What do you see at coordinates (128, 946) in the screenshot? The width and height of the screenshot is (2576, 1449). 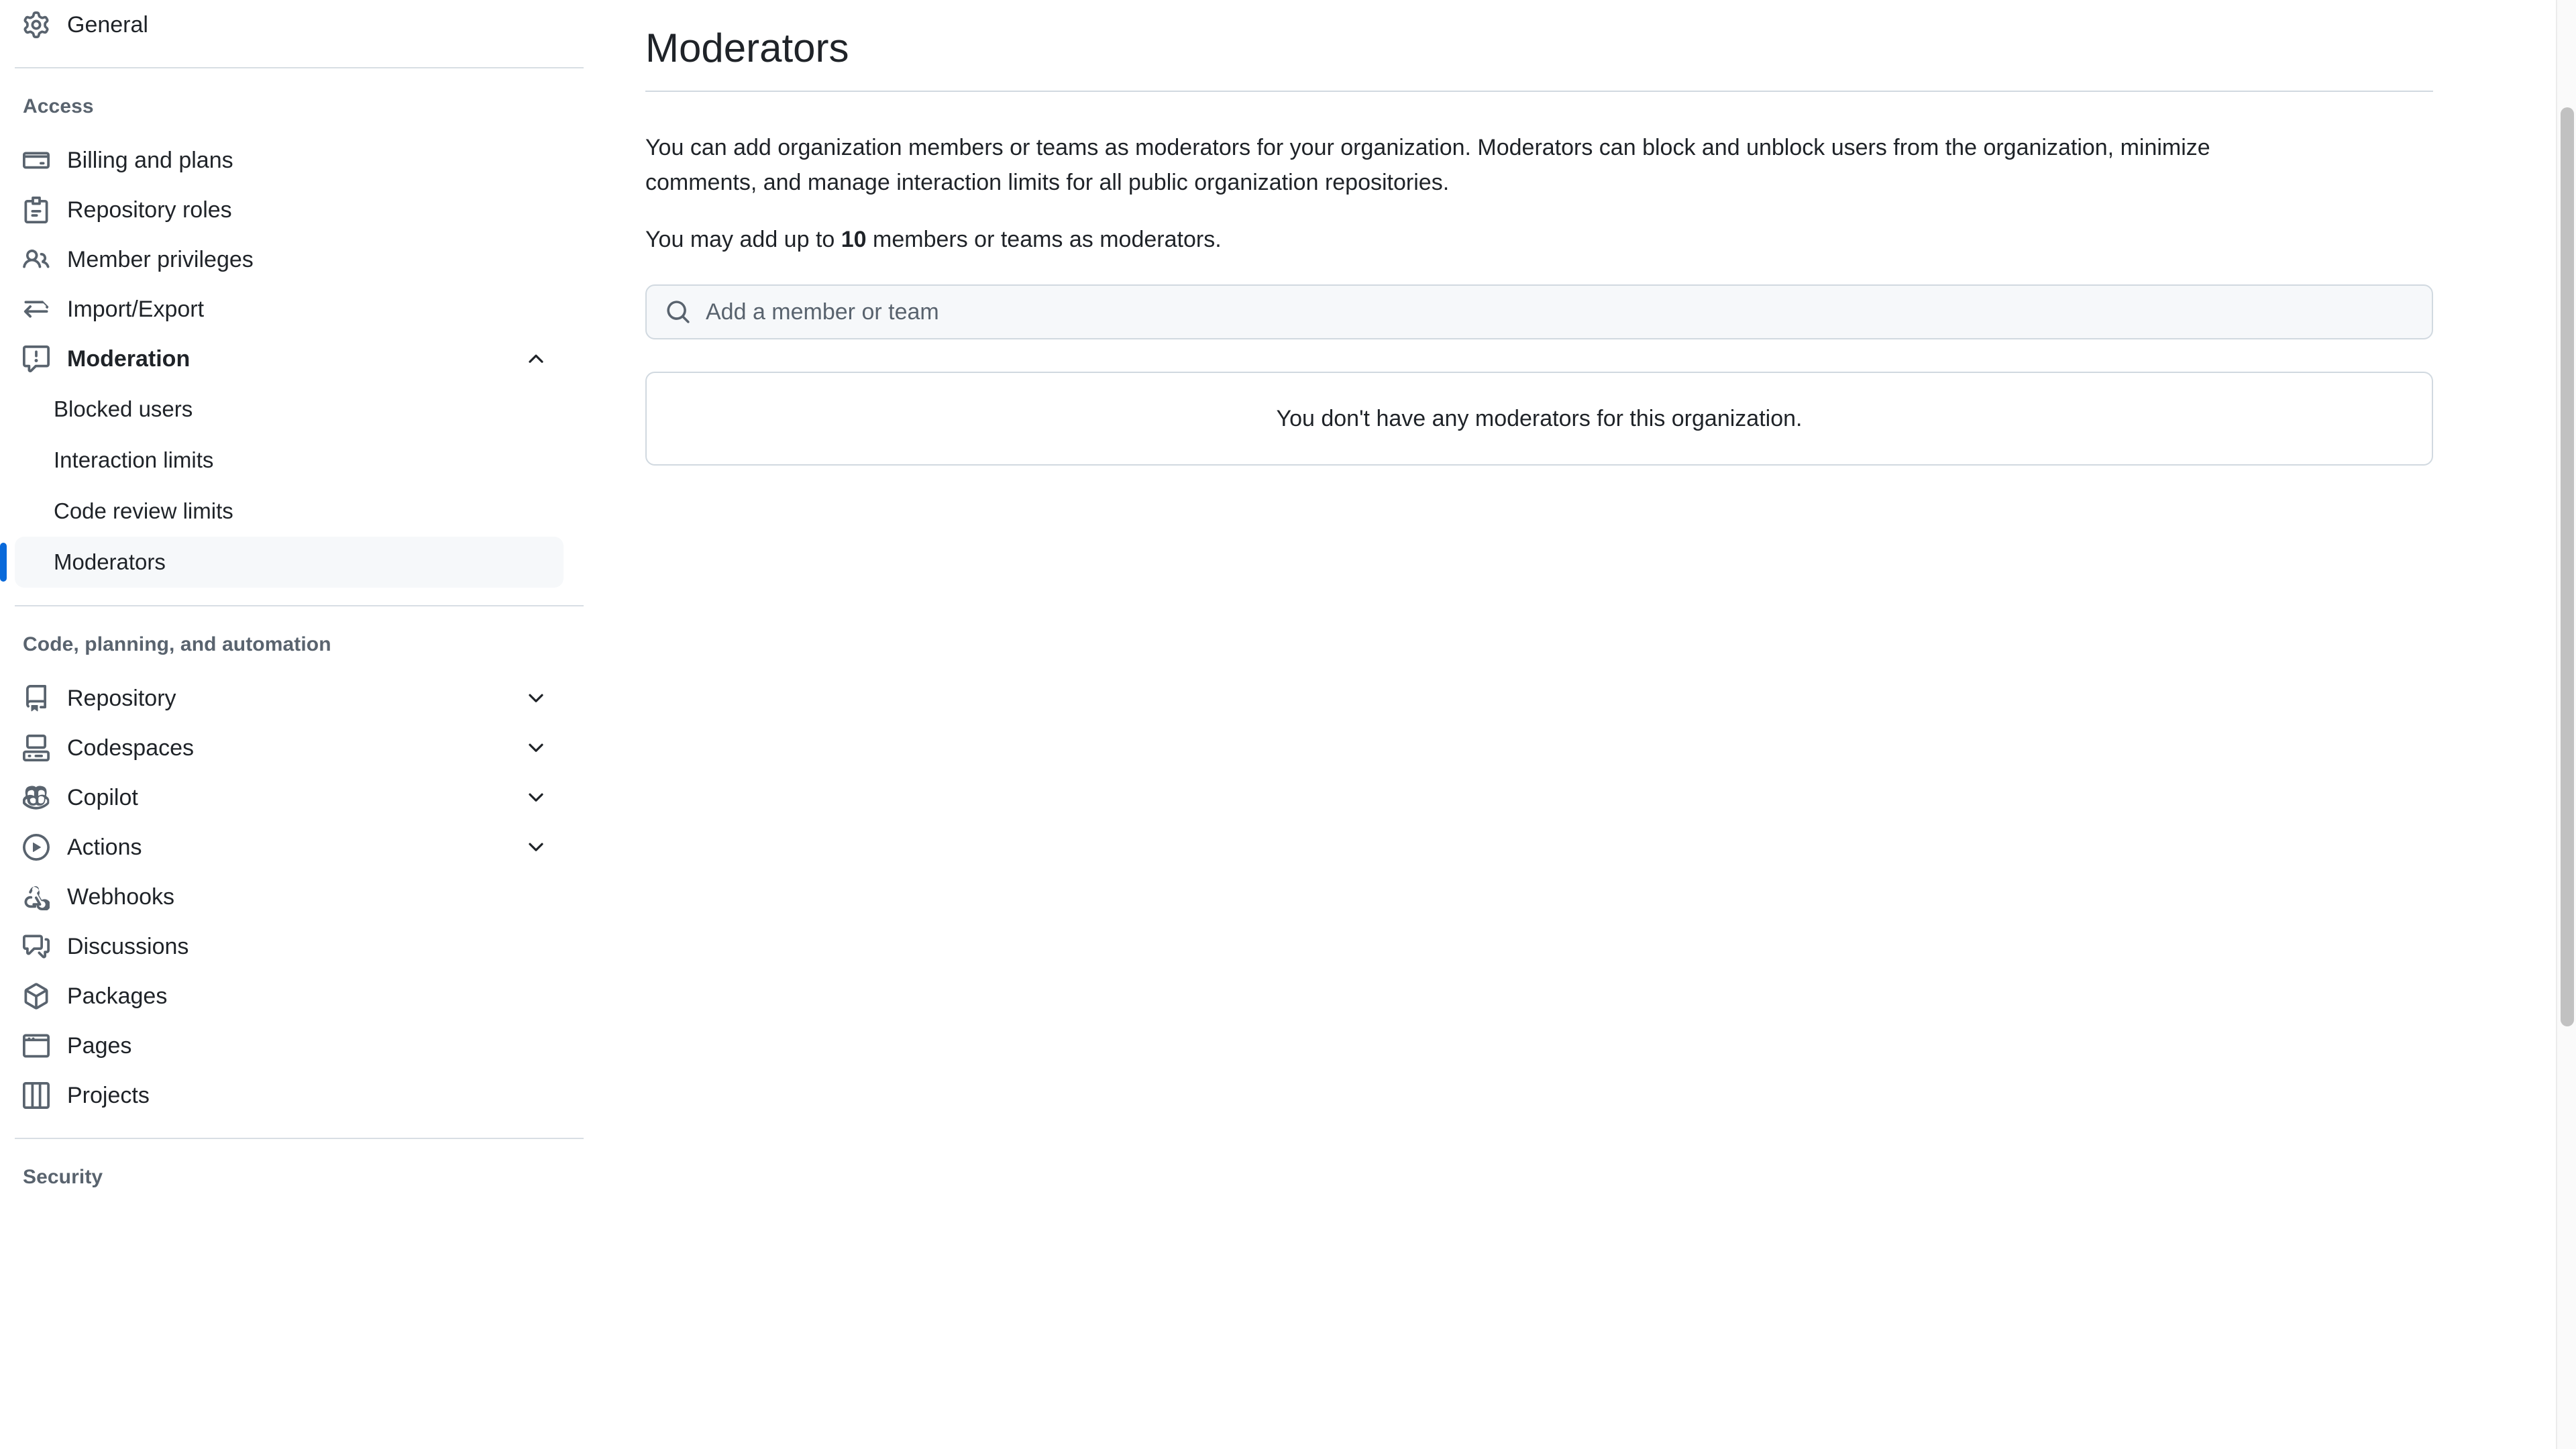 I see `sidebar-item-label: Discussions` at bounding box center [128, 946].